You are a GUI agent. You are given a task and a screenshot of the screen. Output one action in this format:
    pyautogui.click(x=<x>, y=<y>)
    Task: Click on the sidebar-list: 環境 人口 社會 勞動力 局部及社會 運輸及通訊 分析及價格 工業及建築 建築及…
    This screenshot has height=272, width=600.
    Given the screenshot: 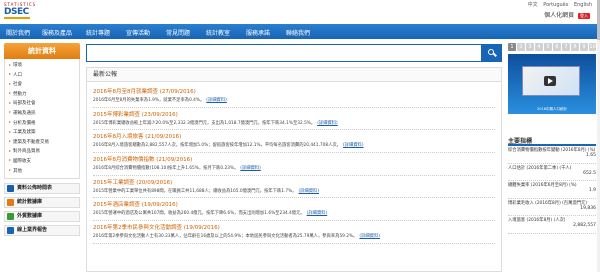 What is the action you would take?
    pyautogui.click(x=42, y=119)
    